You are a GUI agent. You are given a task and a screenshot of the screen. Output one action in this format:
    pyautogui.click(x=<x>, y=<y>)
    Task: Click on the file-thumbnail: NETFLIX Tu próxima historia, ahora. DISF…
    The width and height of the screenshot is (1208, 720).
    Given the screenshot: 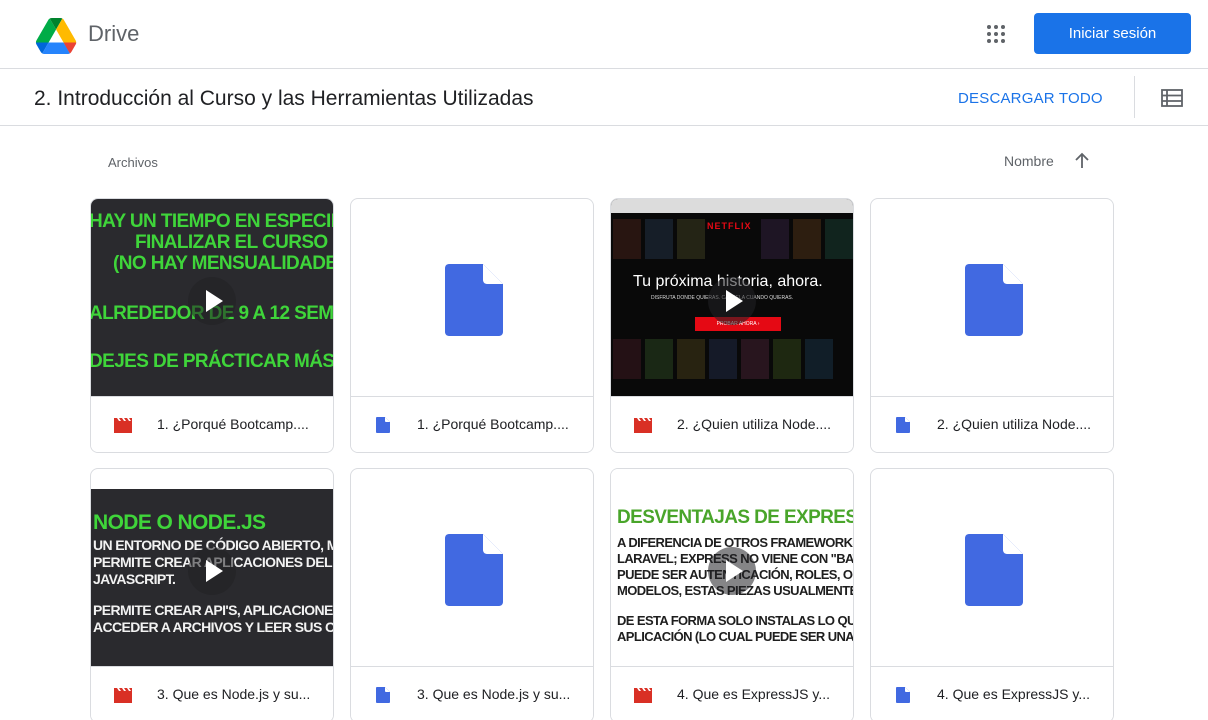 What is the action you would take?
    pyautogui.click(x=732, y=297)
    